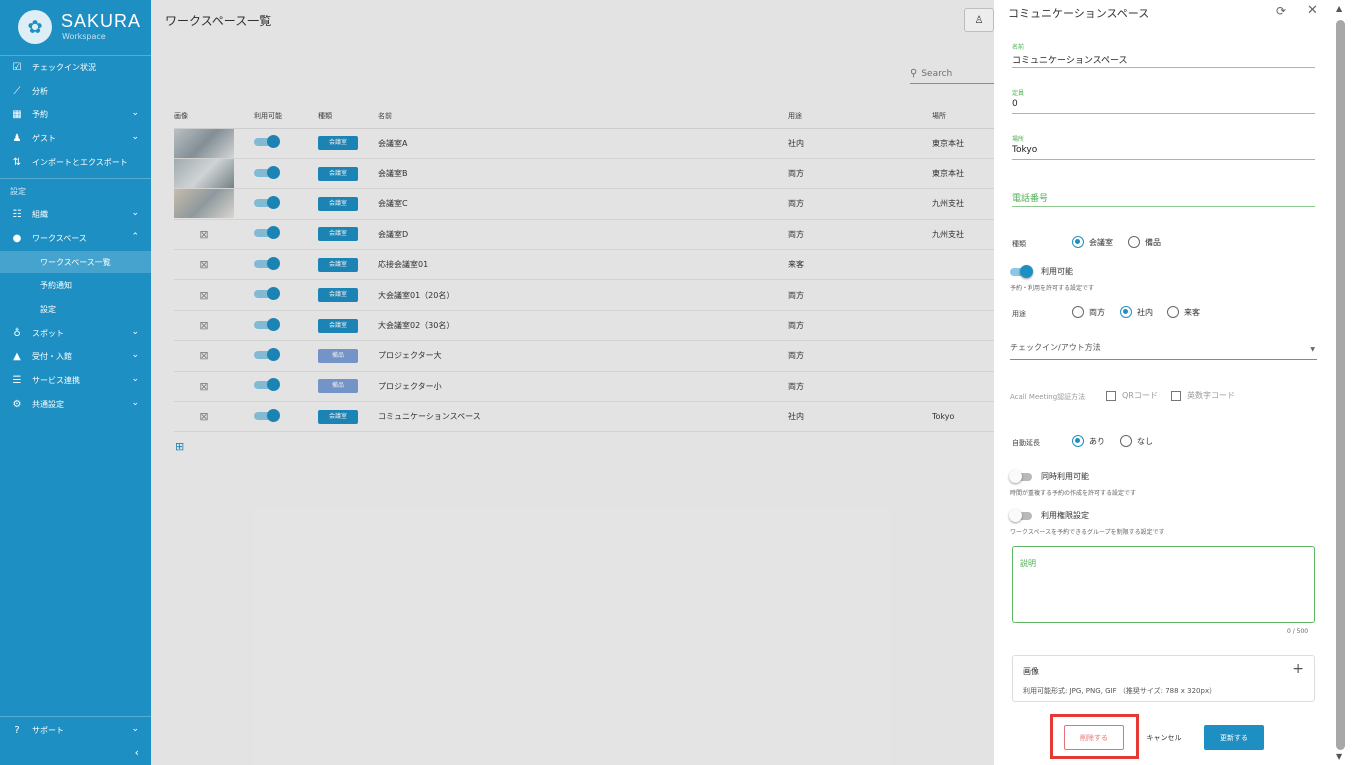 The height and width of the screenshot is (765, 1361). What do you see at coordinates (1136, 441) in the screenshot?
I see `auto-extend-no: なし` at bounding box center [1136, 441].